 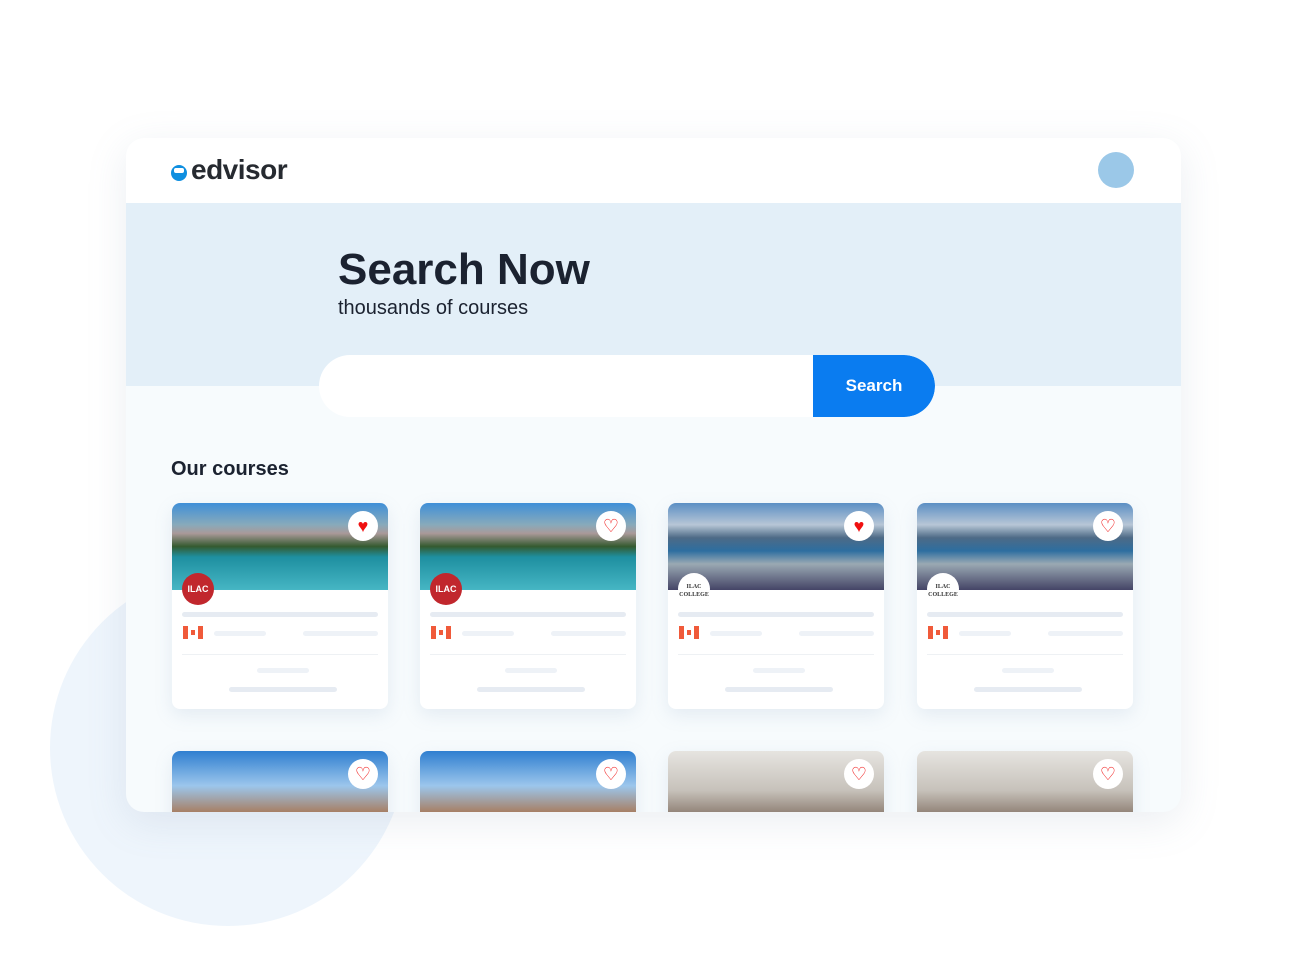 I want to click on avatar, so click(x=1116, y=170).